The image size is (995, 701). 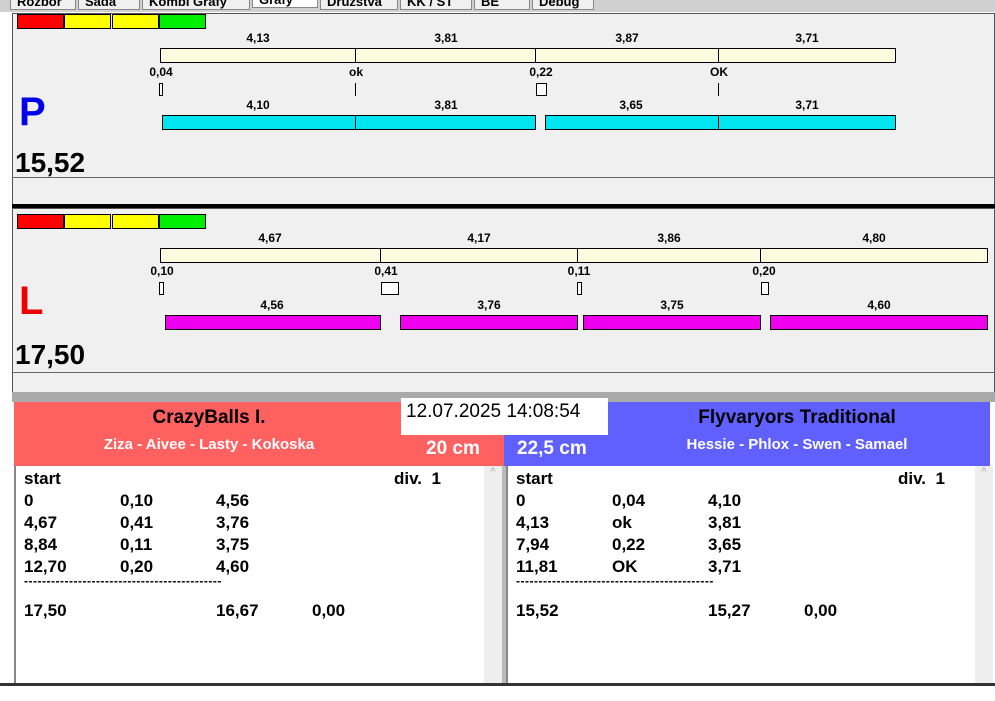 What do you see at coordinates (629, 500) in the screenshot?
I see `cell: 0,04` at bounding box center [629, 500].